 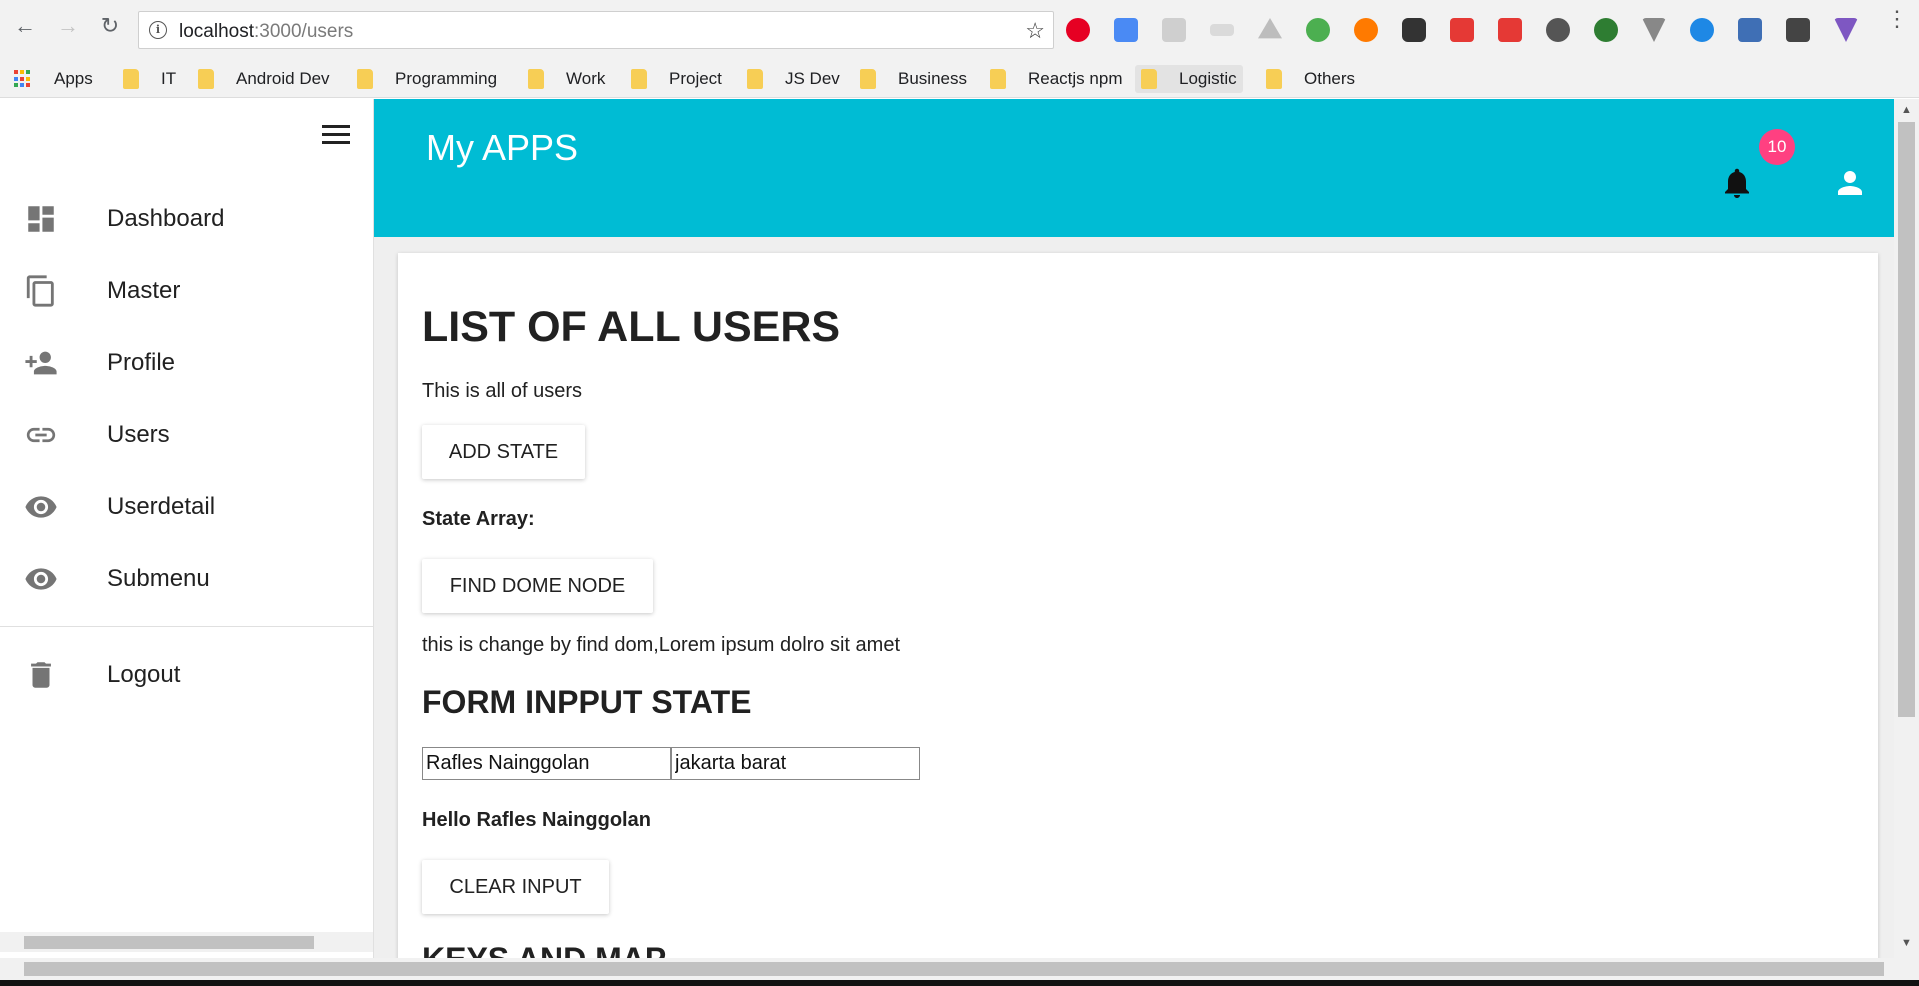 I want to click on hello-text: Hello Rafles Nainggolan, so click(x=536, y=820).